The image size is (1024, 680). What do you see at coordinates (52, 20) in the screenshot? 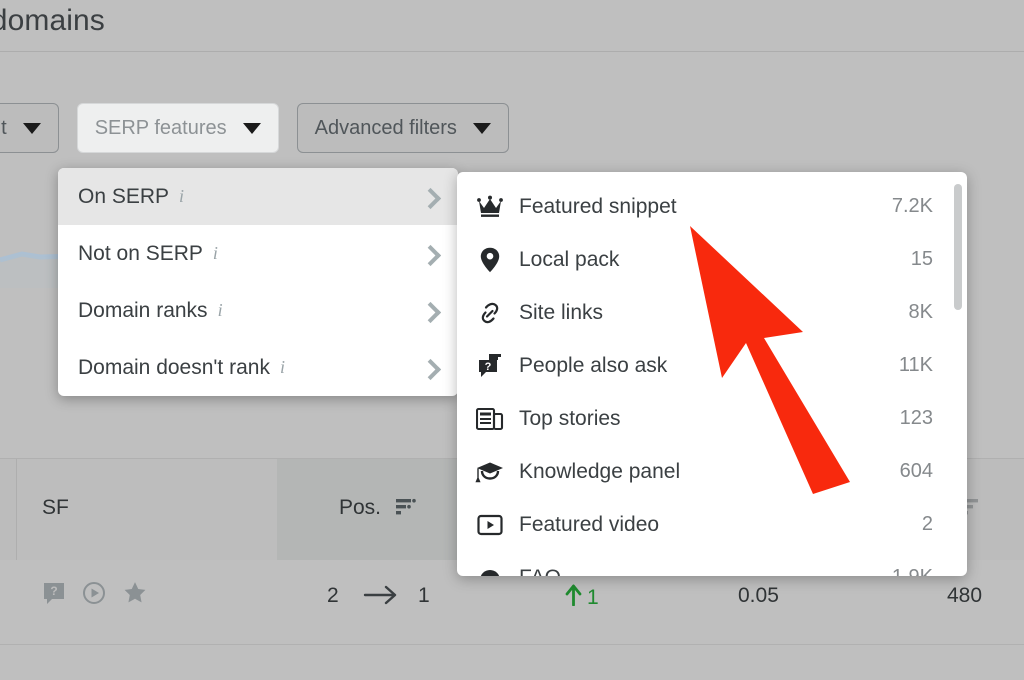
I see `page-title: odomains` at bounding box center [52, 20].